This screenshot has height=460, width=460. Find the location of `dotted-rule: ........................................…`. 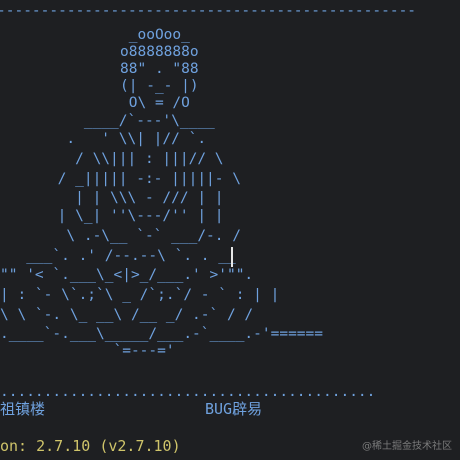

dotted-rule: ........................................… is located at coordinates (188, 392).